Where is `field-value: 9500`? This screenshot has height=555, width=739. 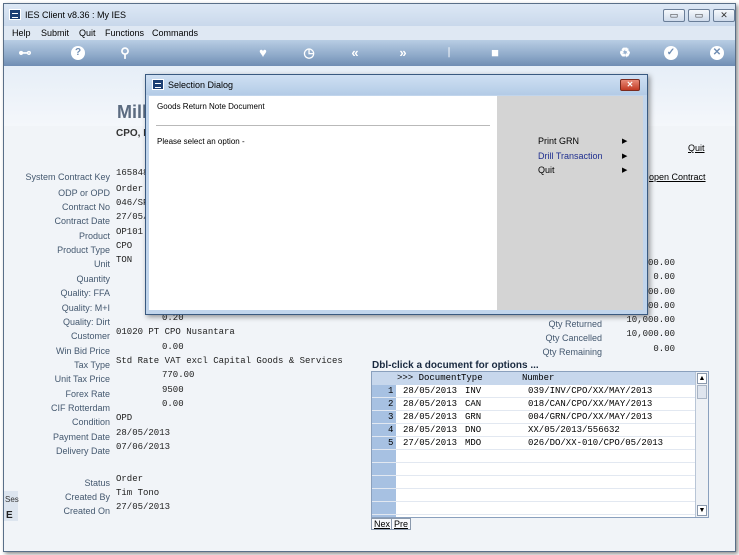
field-value: 9500 is located at coordinates (173, 390).